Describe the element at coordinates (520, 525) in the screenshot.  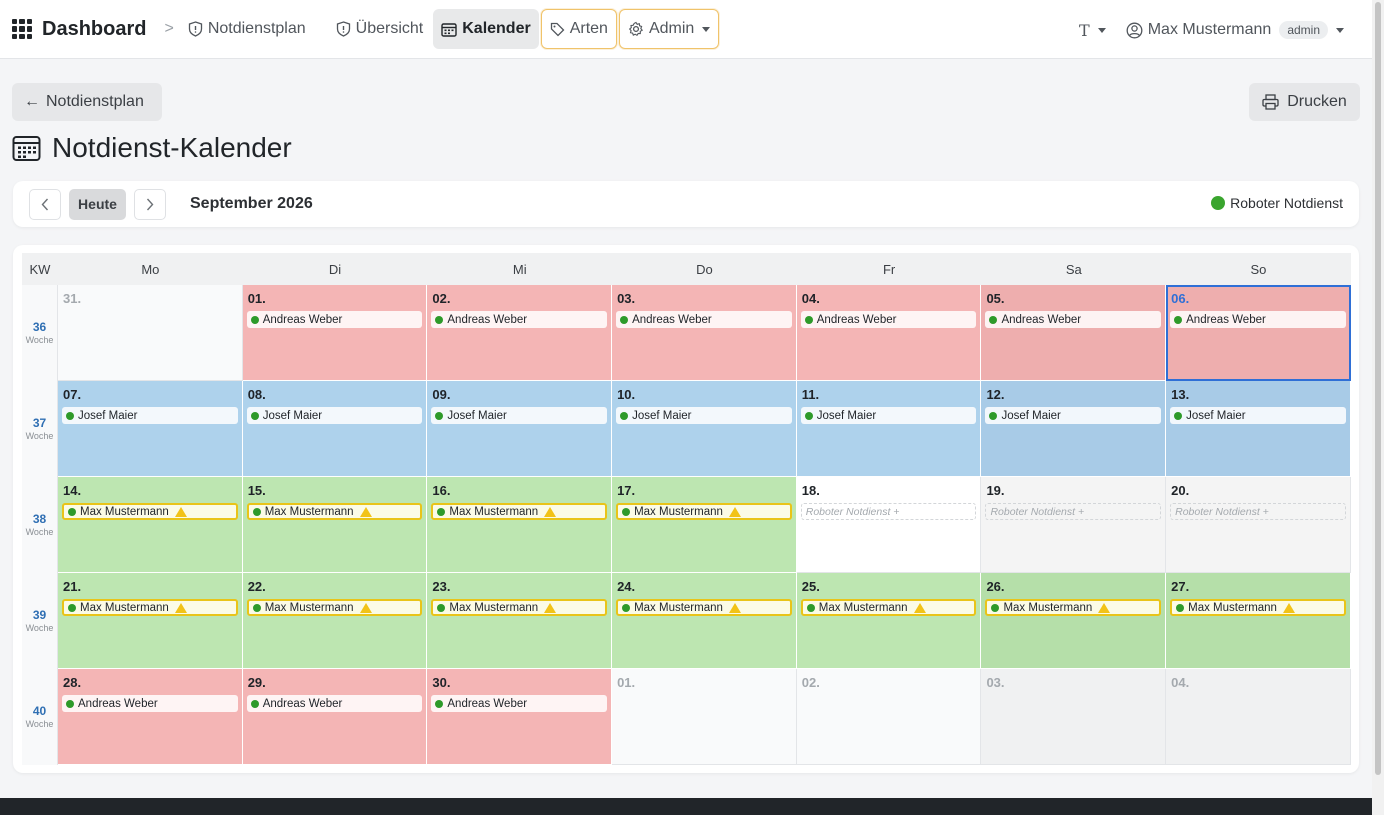
I see `day-cell: 16. Max Mustermann` at that location.